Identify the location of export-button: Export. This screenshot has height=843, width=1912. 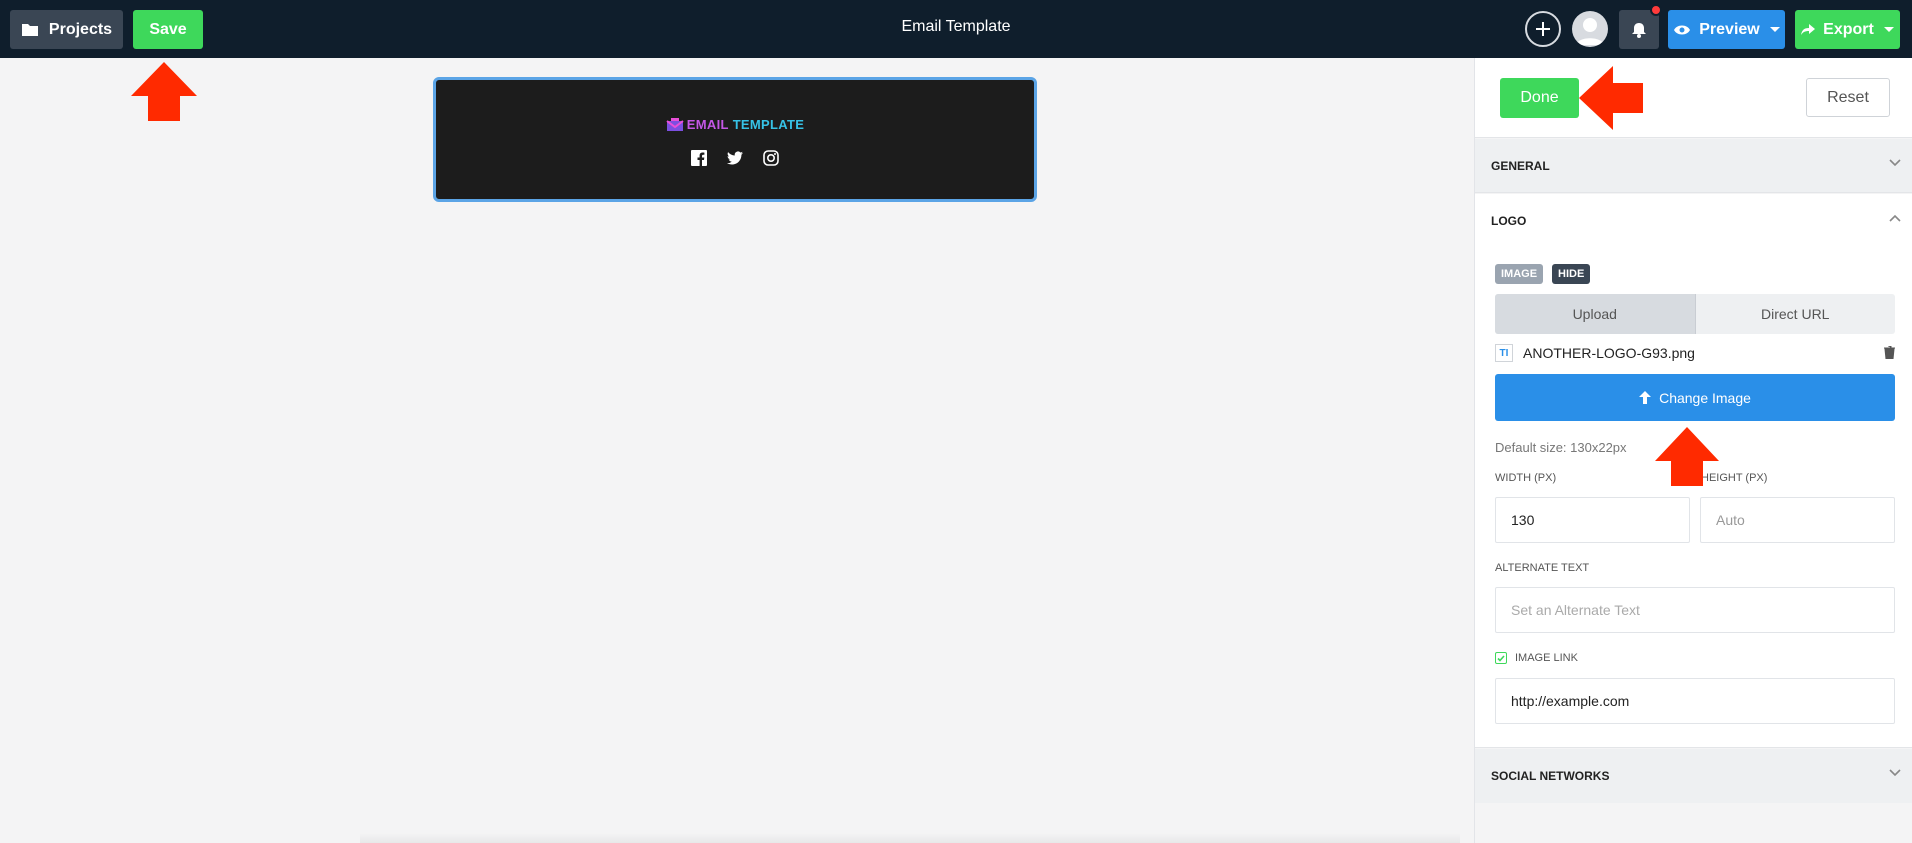
(1847, 29).